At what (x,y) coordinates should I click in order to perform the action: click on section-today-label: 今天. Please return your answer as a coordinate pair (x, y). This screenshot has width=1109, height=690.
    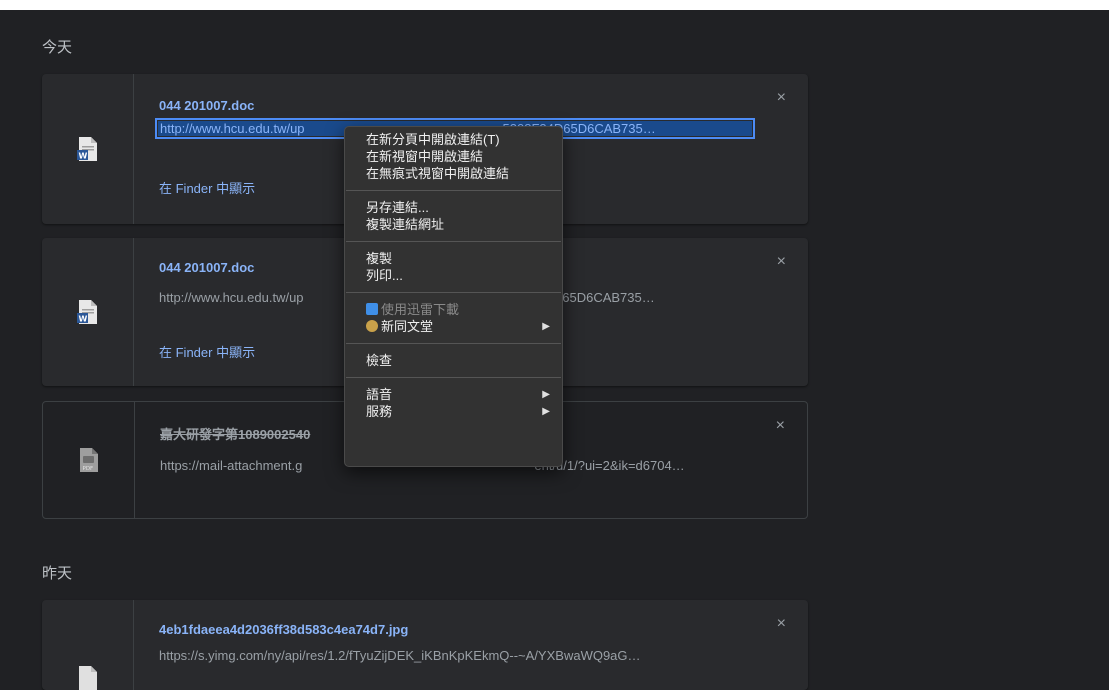
    Looking at the image, I should click on (57, 47).